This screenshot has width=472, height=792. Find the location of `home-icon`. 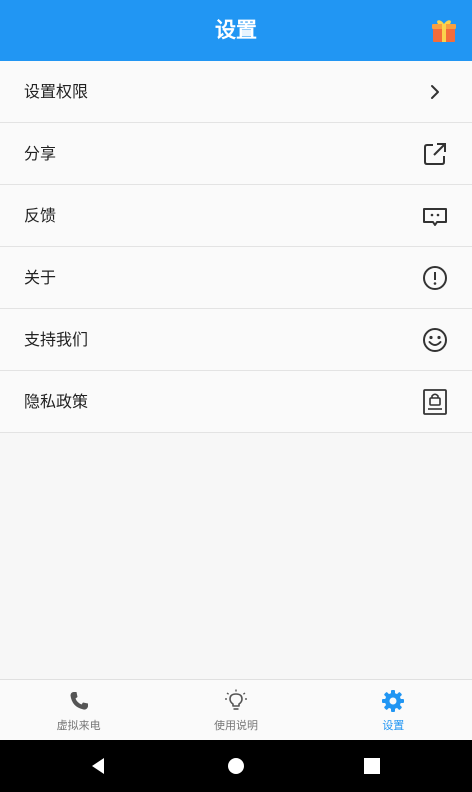

home-icon is located at coordinates (236, 766).